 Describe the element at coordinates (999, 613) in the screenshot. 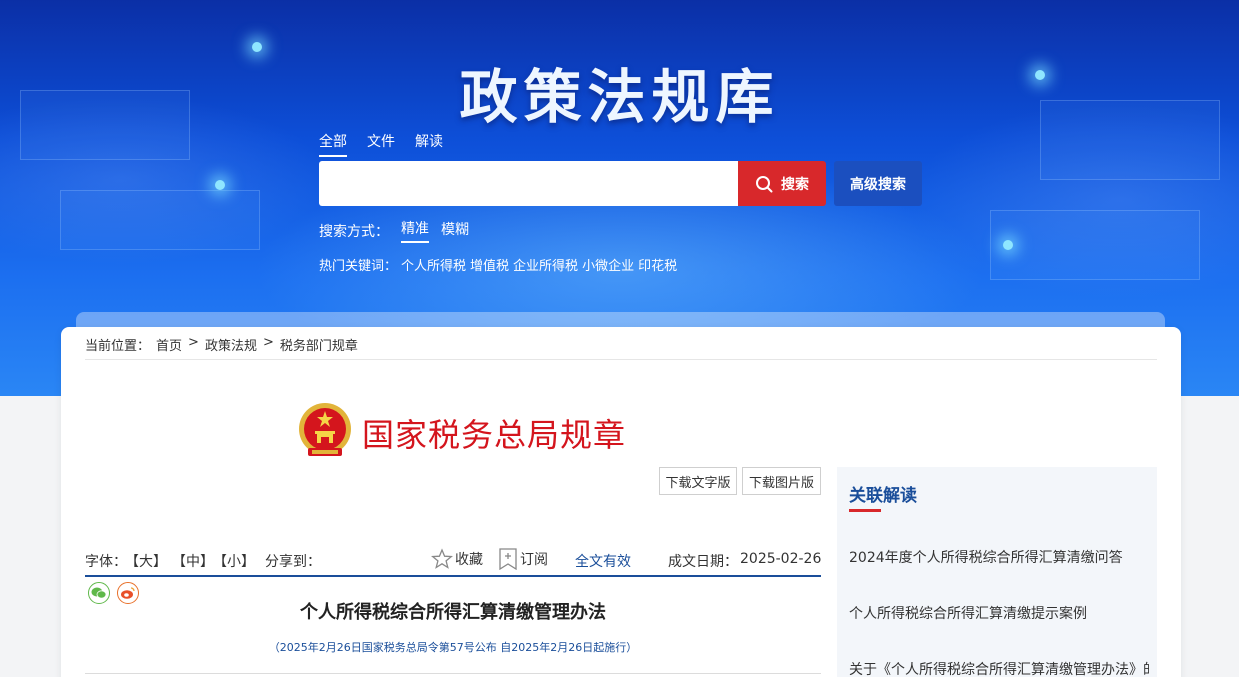

I see `related-item: 个人所得税综合所得汇算清缴提示案例` at that location.